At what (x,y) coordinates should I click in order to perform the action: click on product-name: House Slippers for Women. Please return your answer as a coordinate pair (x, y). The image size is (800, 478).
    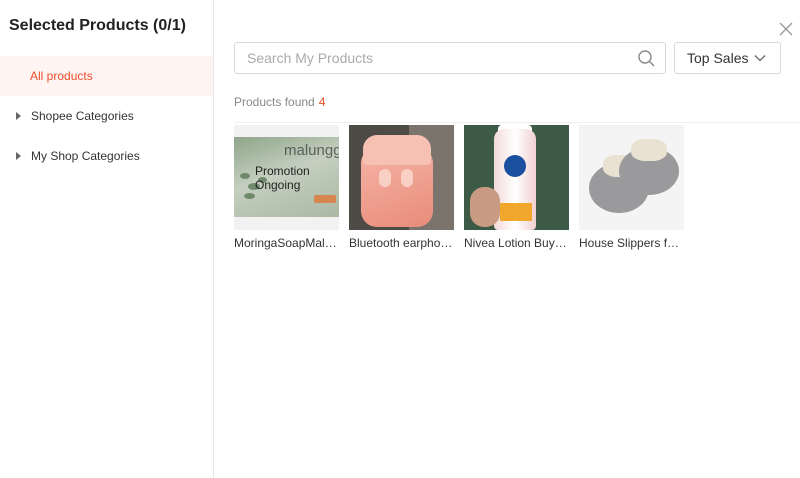
    Looking at the image, I should click on (631, 243).